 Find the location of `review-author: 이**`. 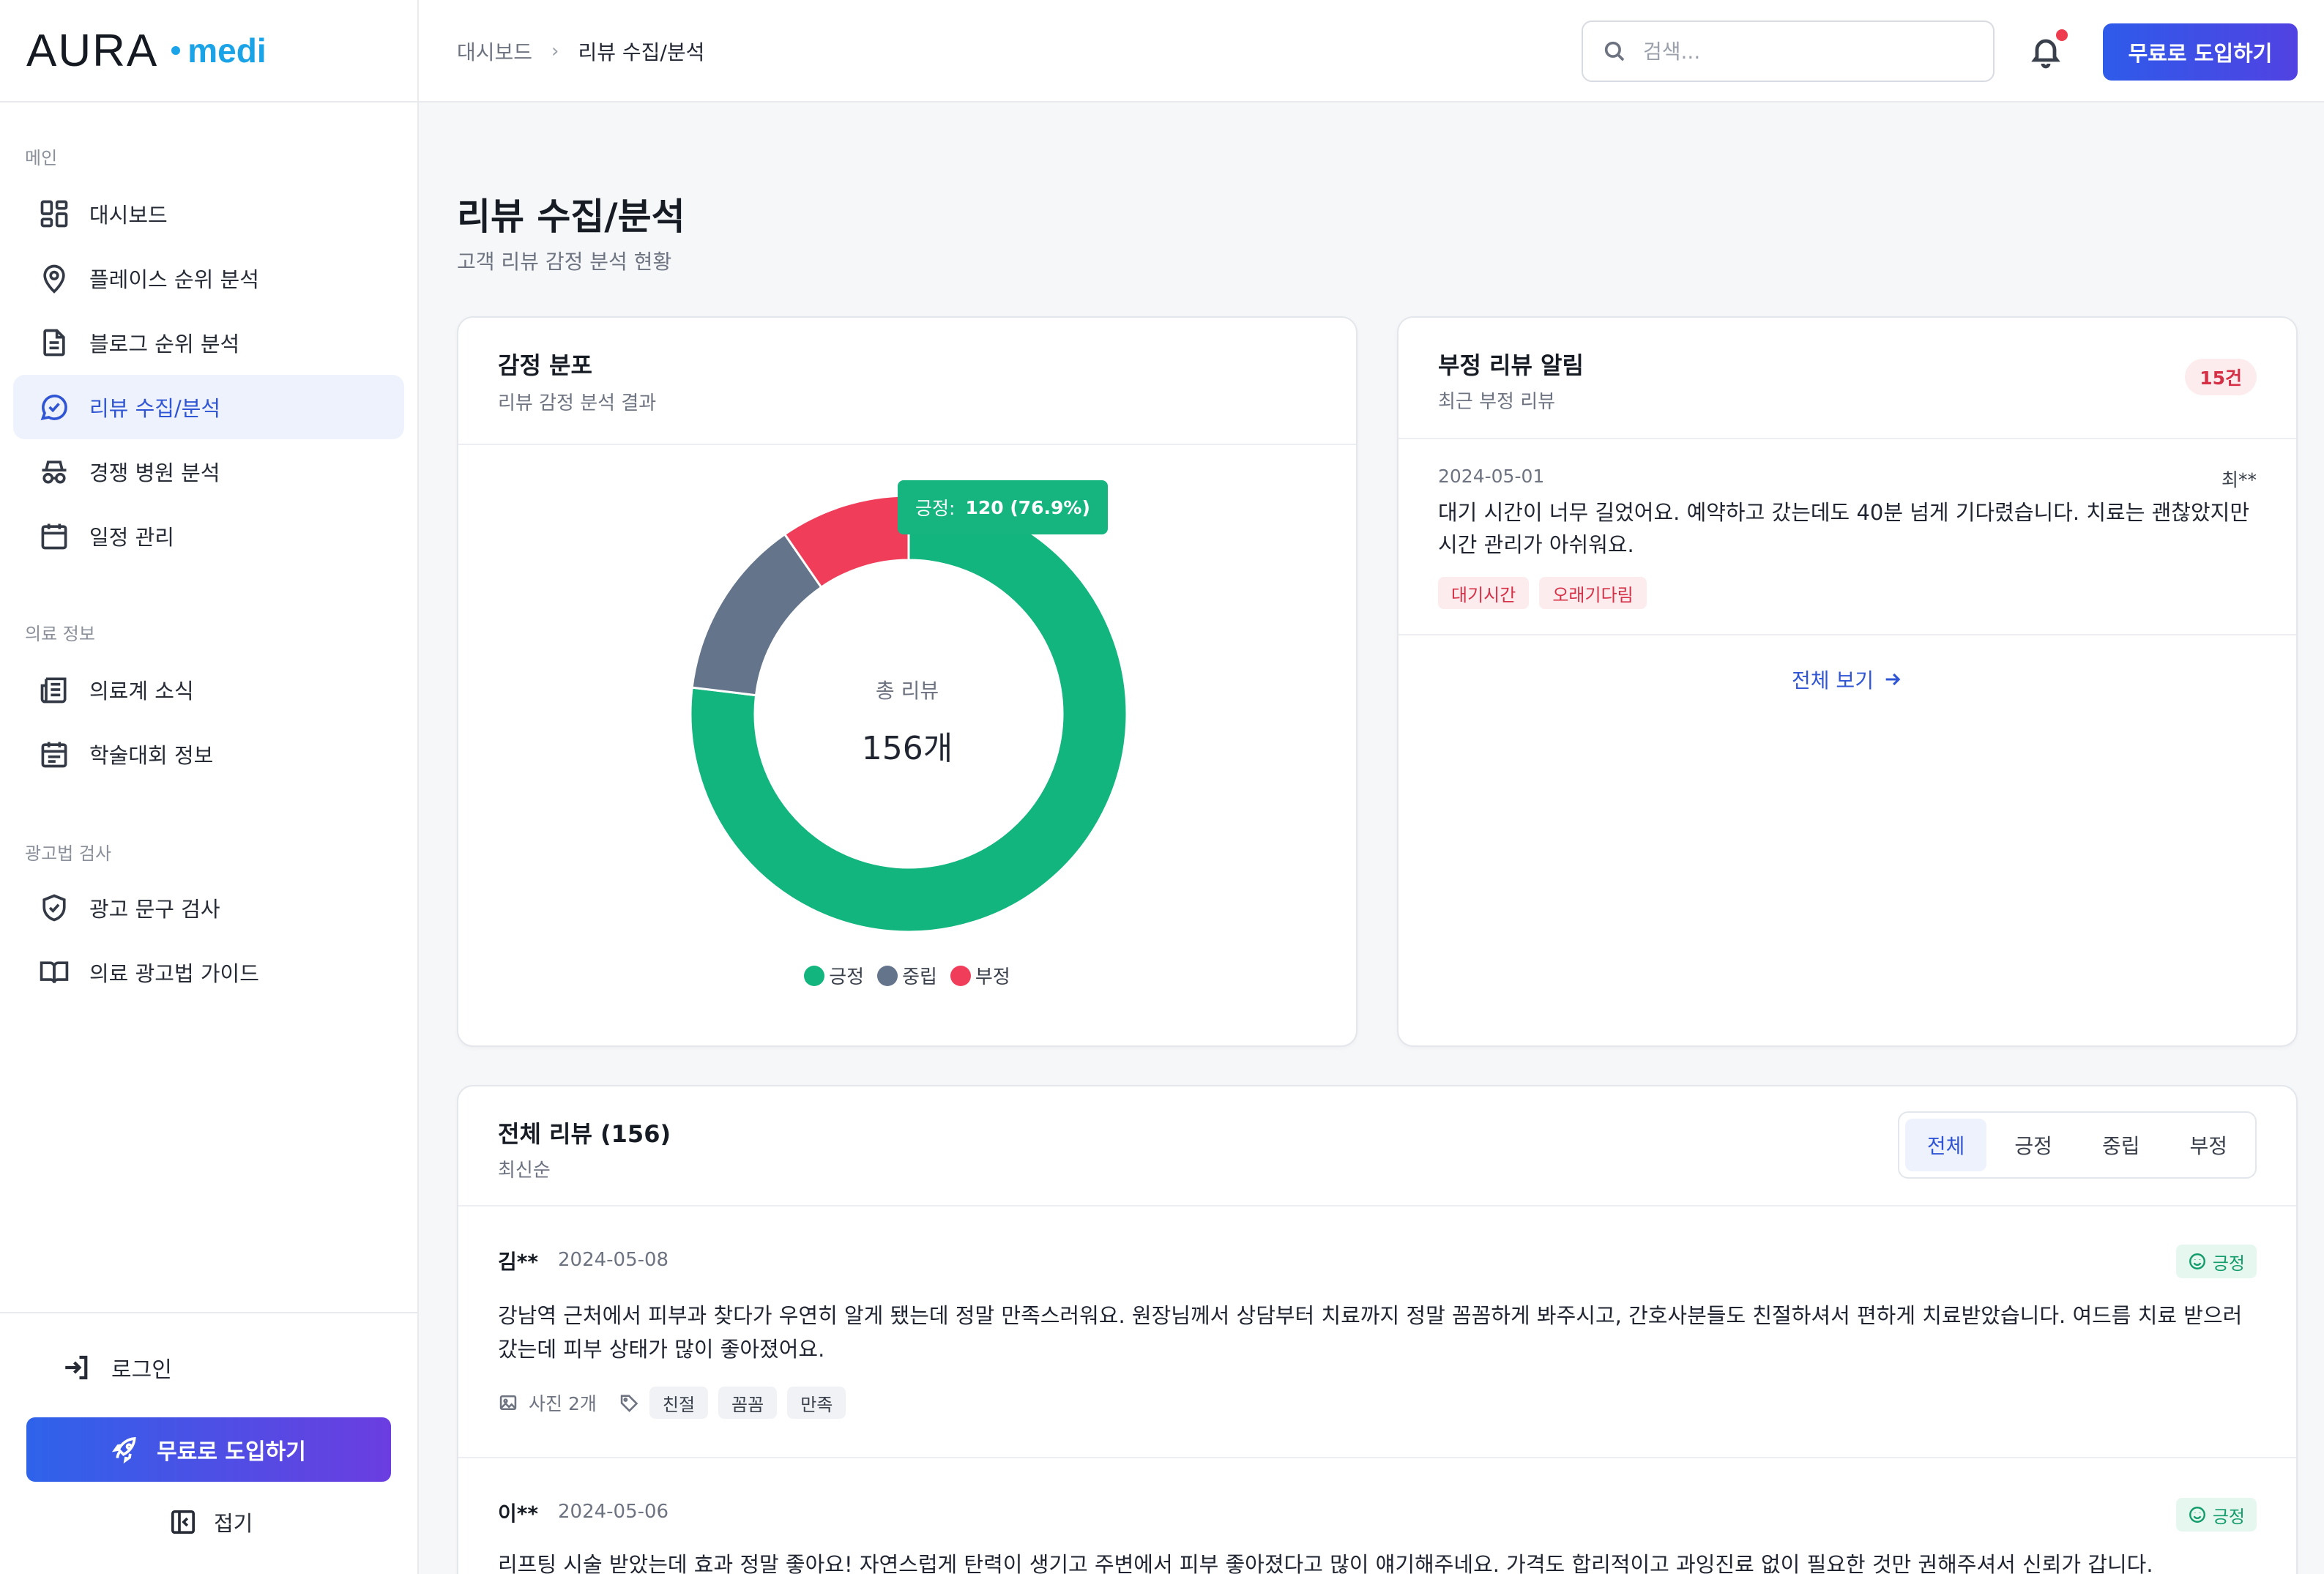

review-author: 이** is located at coordinates (518, 1514).